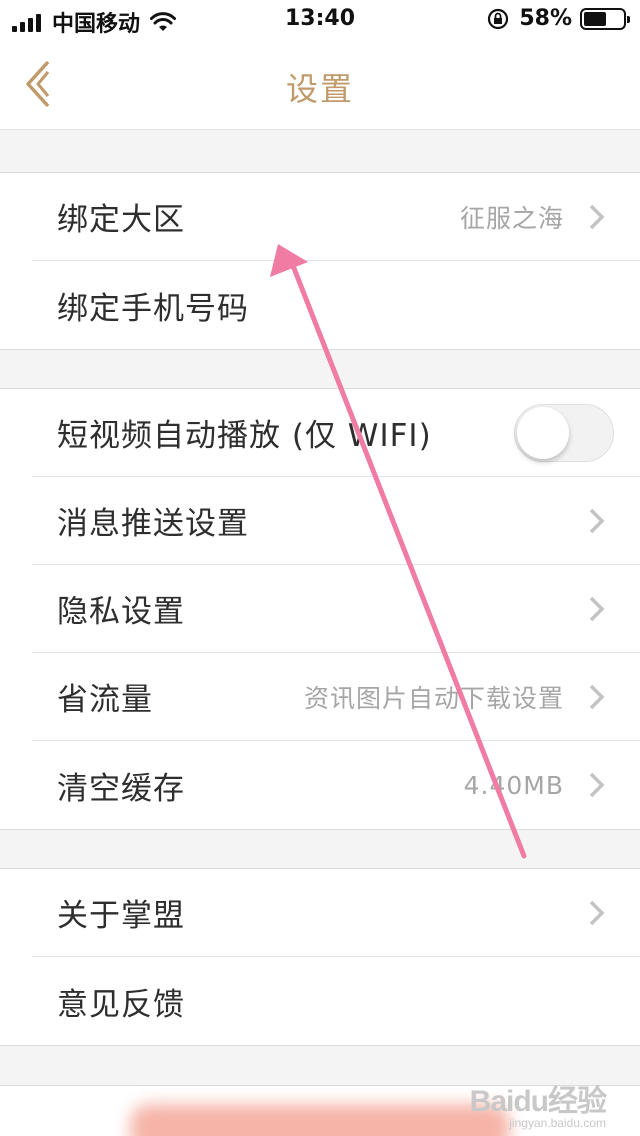 This screenshot has width=640, height=1136. Describe the element at coordinates (319, 89) in the screenshot. I see `page-title: 设置` at that location.